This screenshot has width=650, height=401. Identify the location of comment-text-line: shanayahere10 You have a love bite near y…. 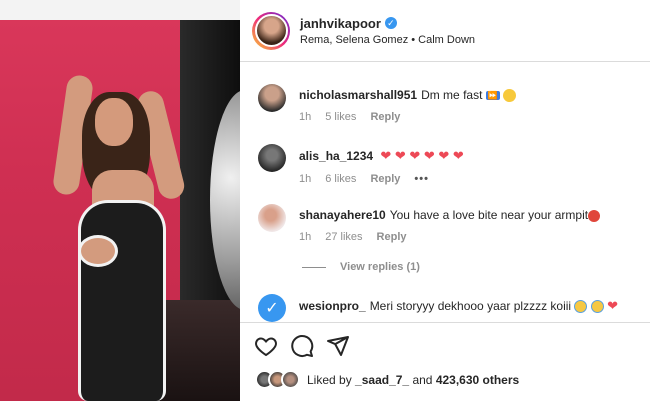
(450, 215).